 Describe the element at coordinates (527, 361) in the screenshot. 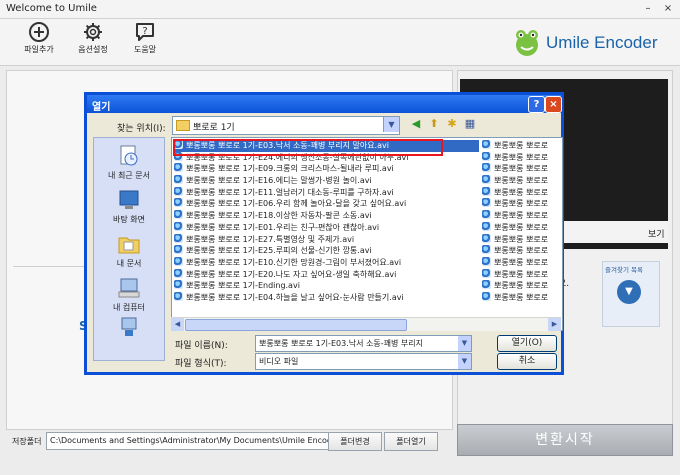

I see `cancel-button: 취소` at that location.